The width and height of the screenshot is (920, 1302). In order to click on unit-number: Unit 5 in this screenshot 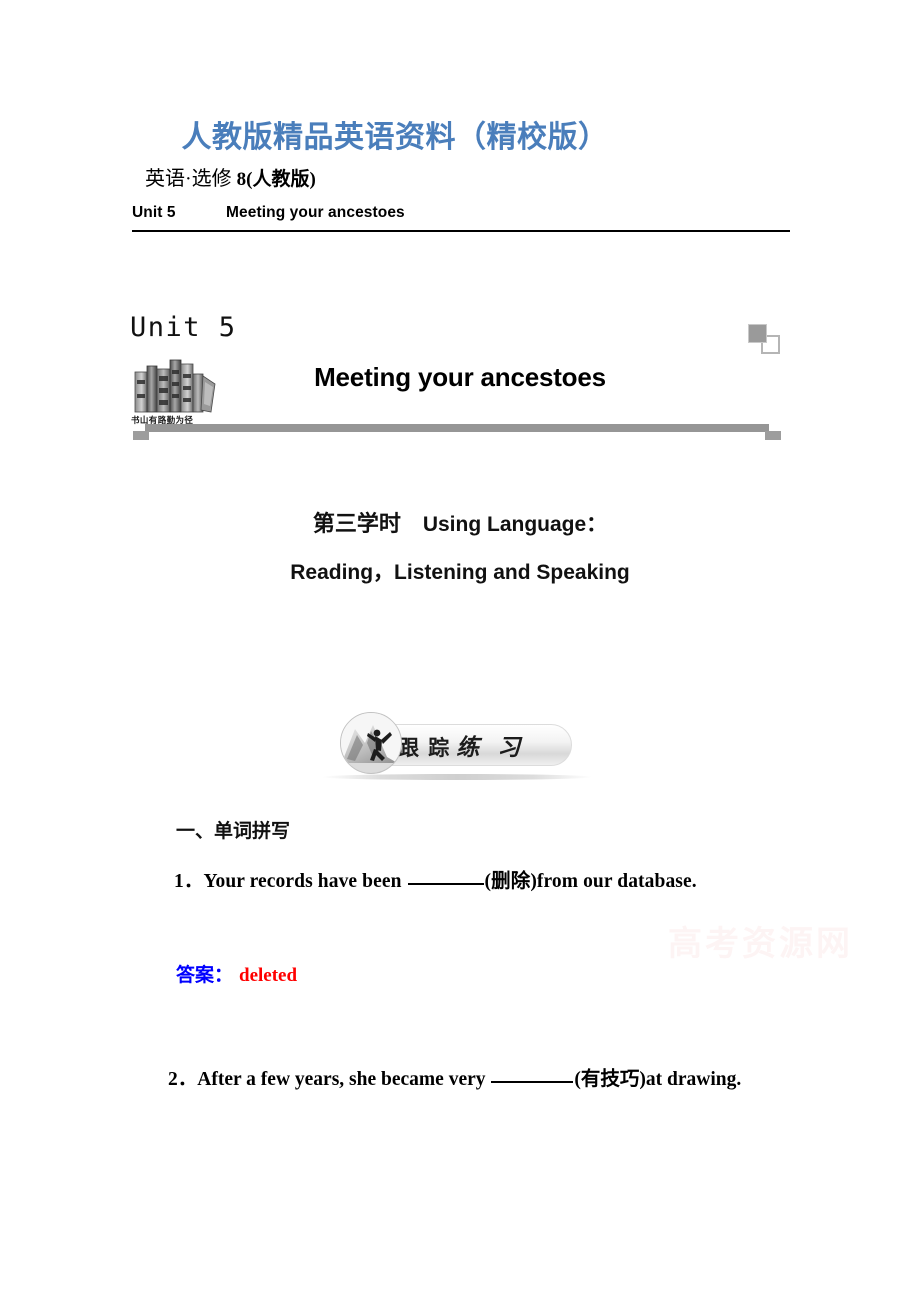, I will do `click(183, 327)`.